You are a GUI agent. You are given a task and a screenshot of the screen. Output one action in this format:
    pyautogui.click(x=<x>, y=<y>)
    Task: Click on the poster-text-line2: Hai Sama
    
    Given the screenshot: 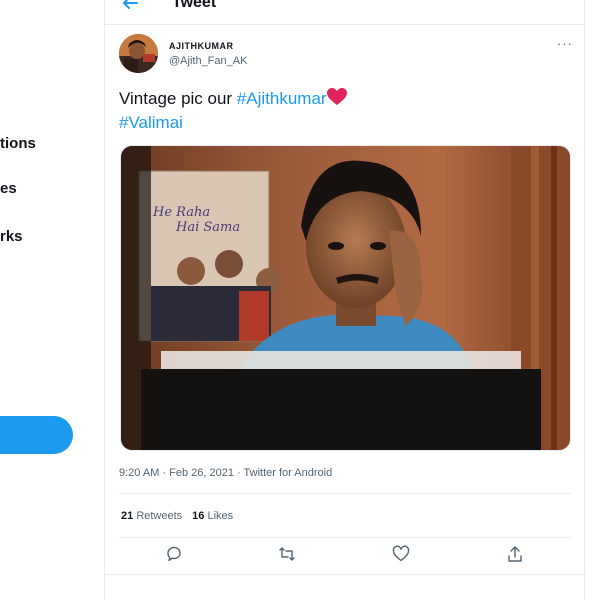 What is the action you would take?
    pyautogui.click(x=207, y=227)
    